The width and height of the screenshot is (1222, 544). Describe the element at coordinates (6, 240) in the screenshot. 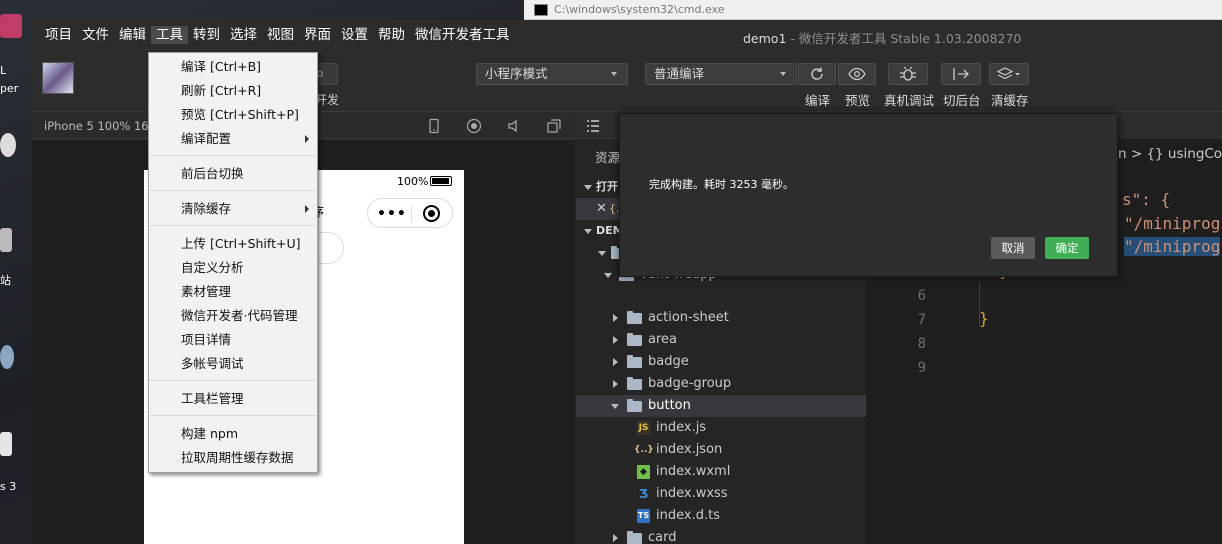

I see `recycle-bin-icon` at that location.